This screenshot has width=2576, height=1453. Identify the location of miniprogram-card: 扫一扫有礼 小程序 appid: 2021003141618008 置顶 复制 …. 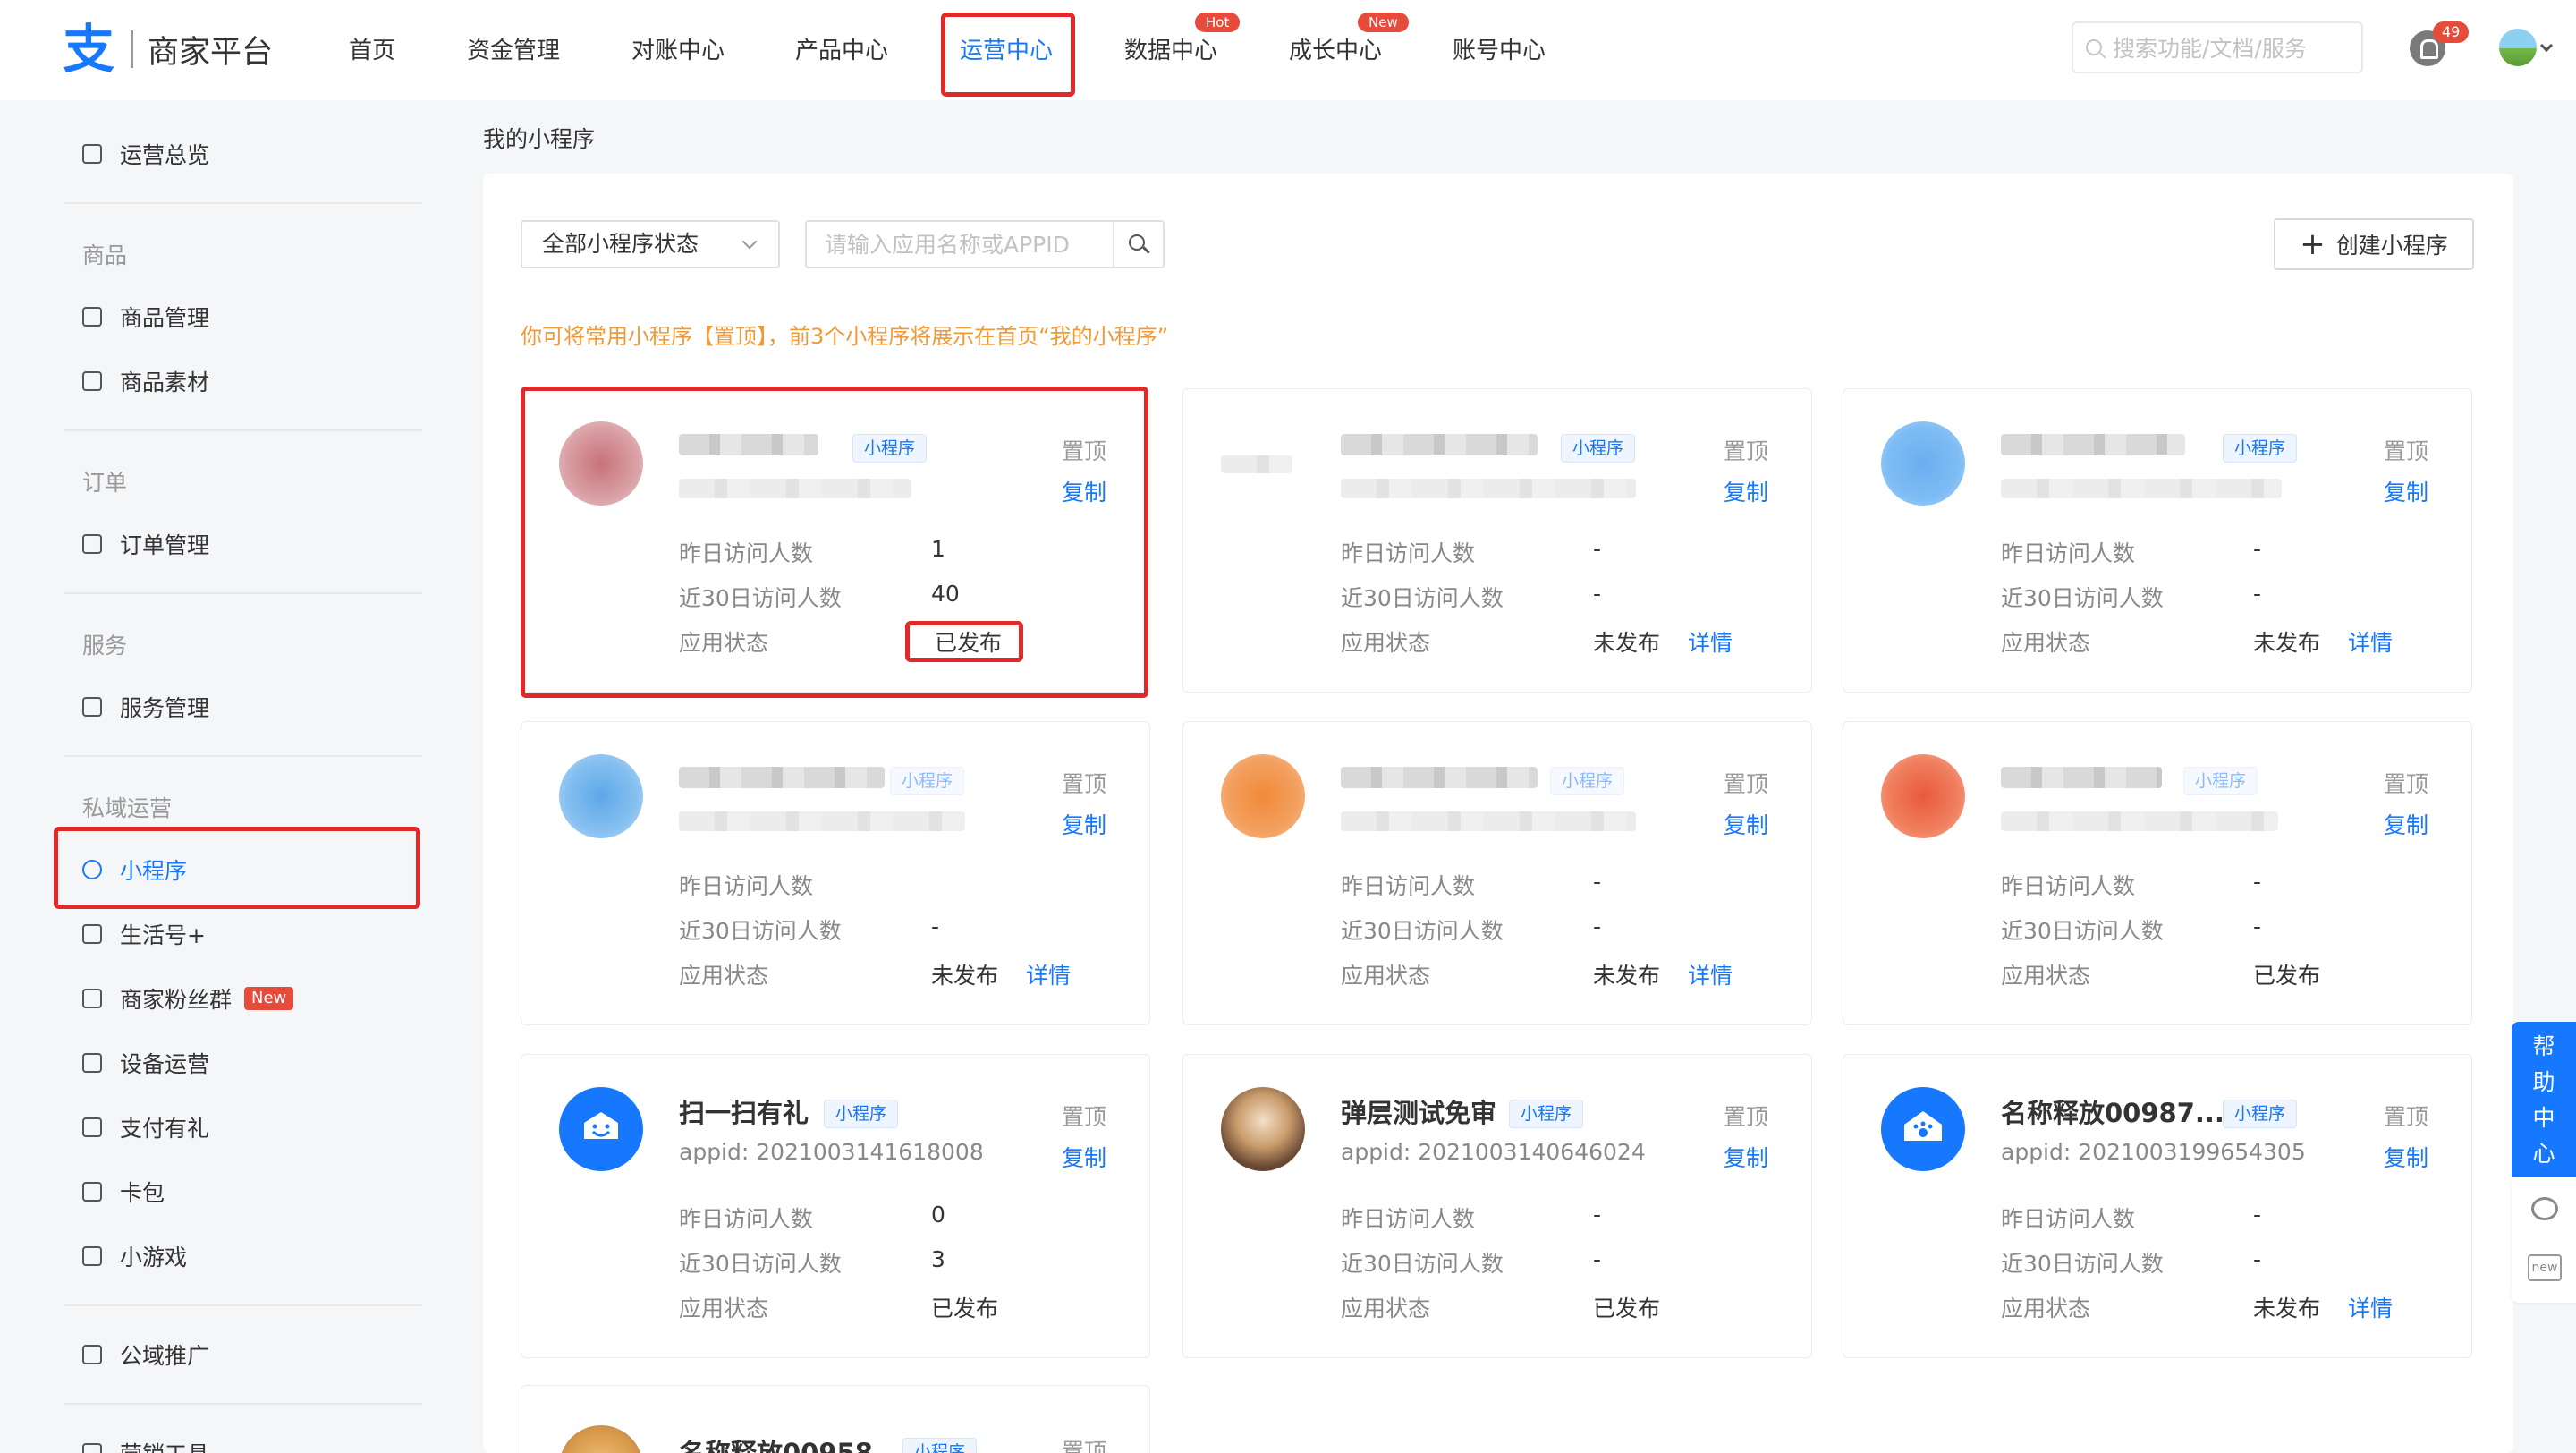
(835, 1206).